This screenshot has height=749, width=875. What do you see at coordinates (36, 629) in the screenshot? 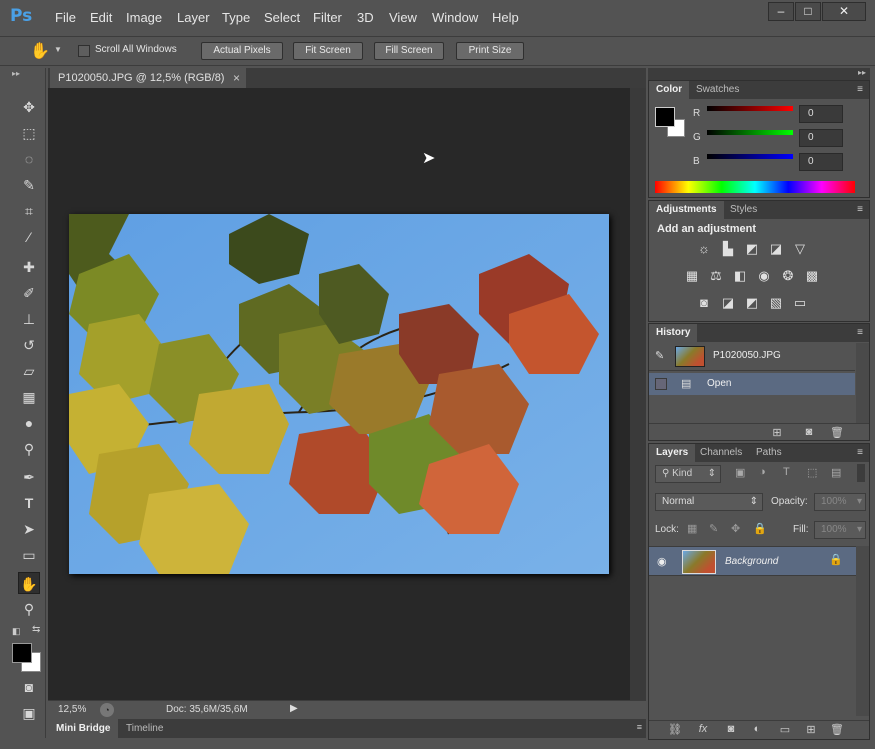
I see `swap-colors-icon: ⇆` at bounding box center [36, 629].